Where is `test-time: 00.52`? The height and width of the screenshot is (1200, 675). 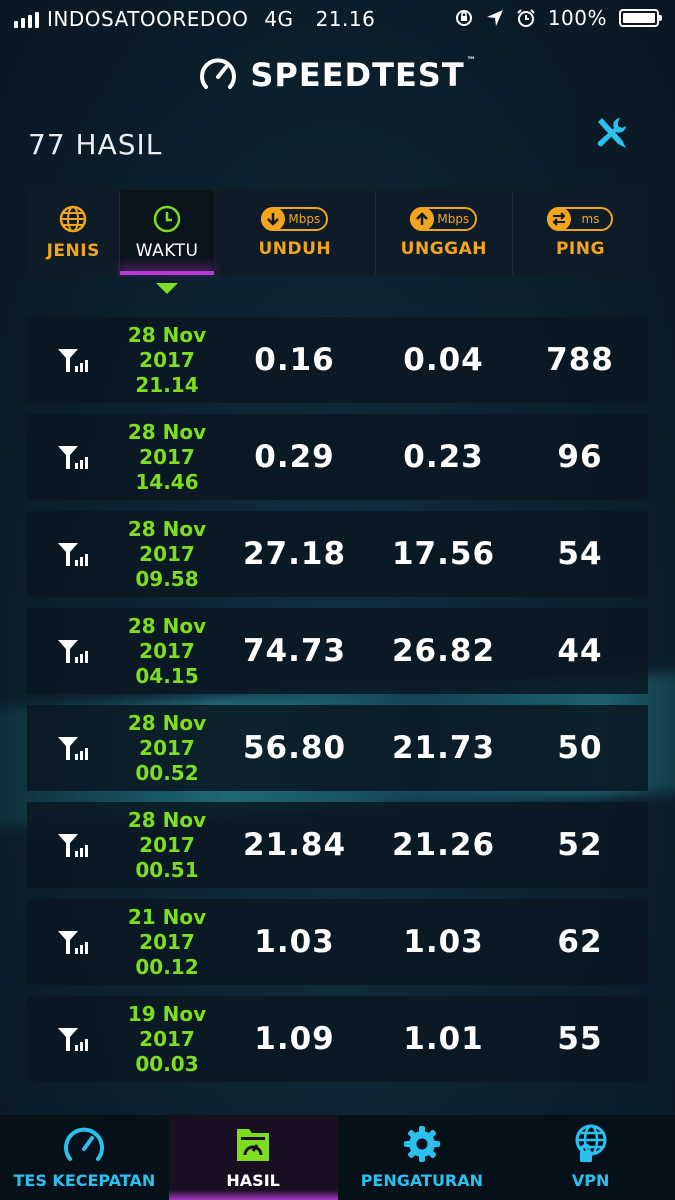 test-time: 00.52 is located at coordinates (167, 772).